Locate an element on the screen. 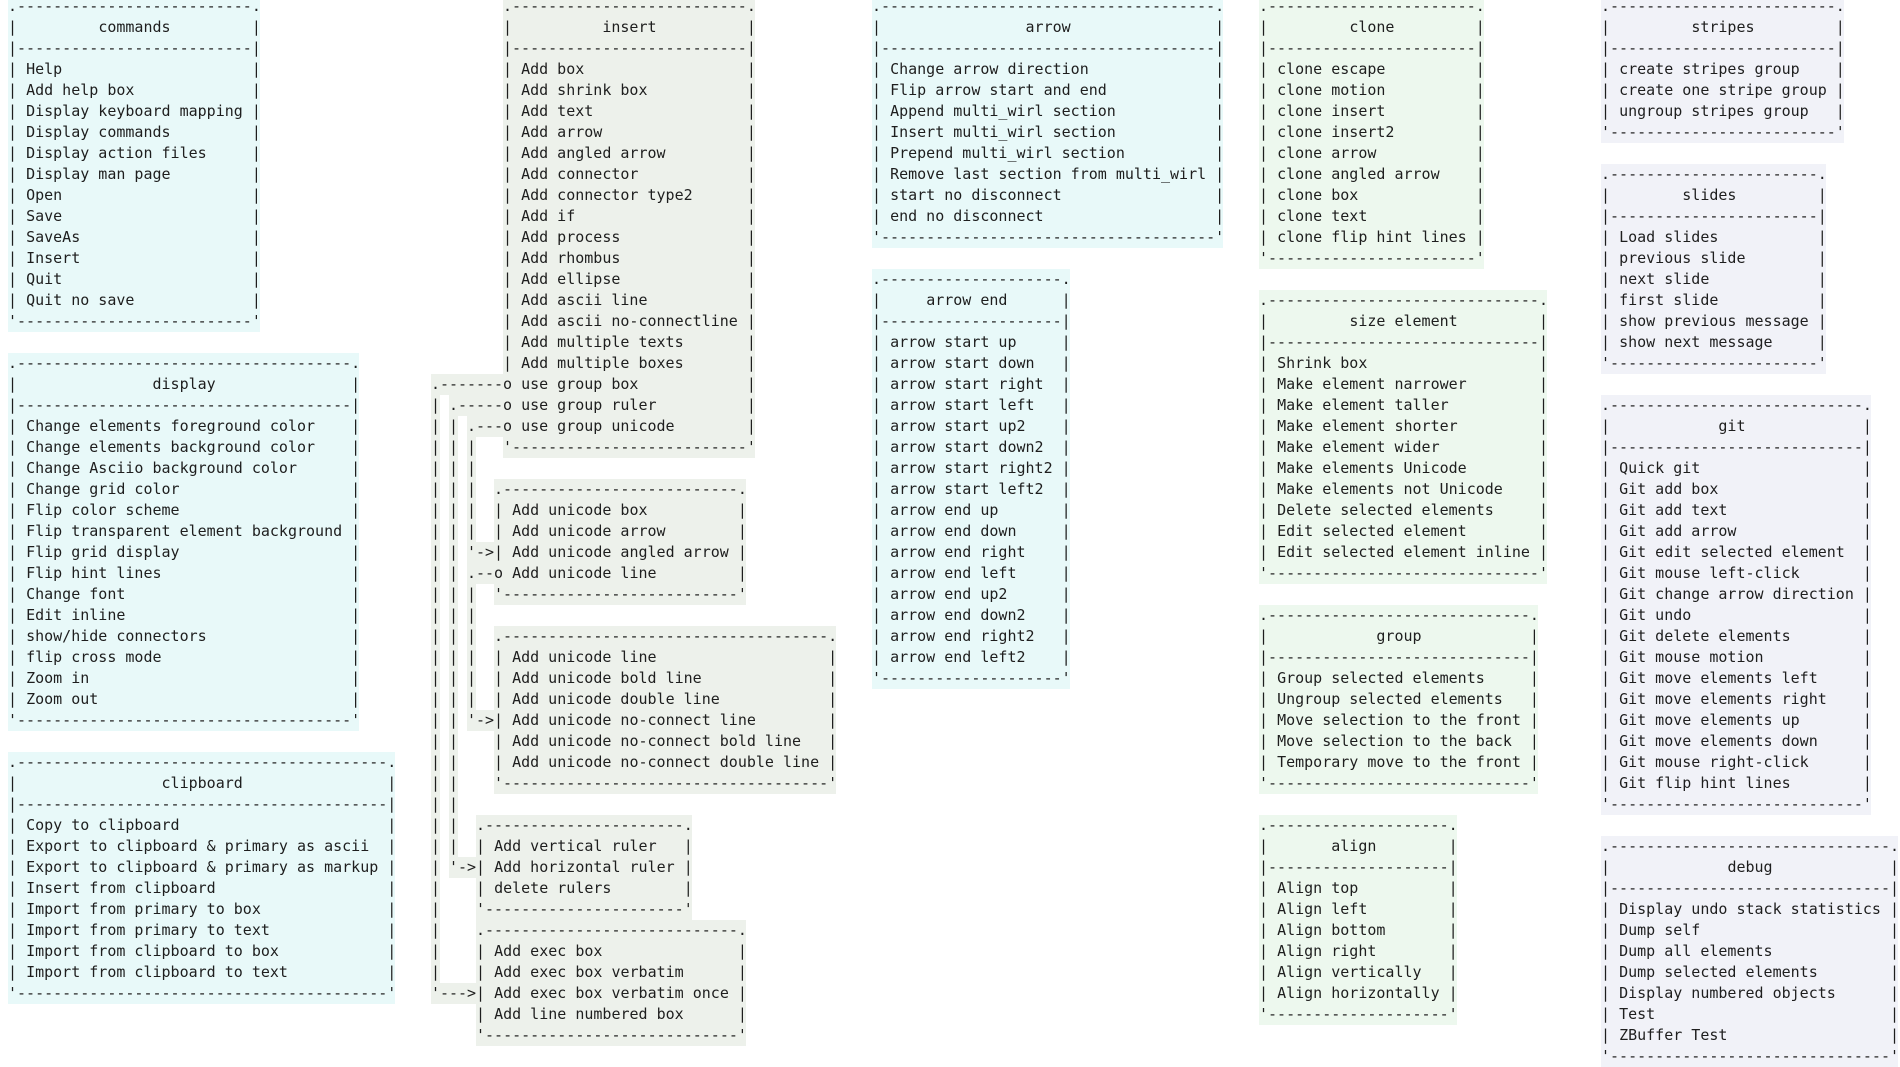 The image size is (1900, 1067). menu-item: clone escape is located at coordinates (1331, 69).